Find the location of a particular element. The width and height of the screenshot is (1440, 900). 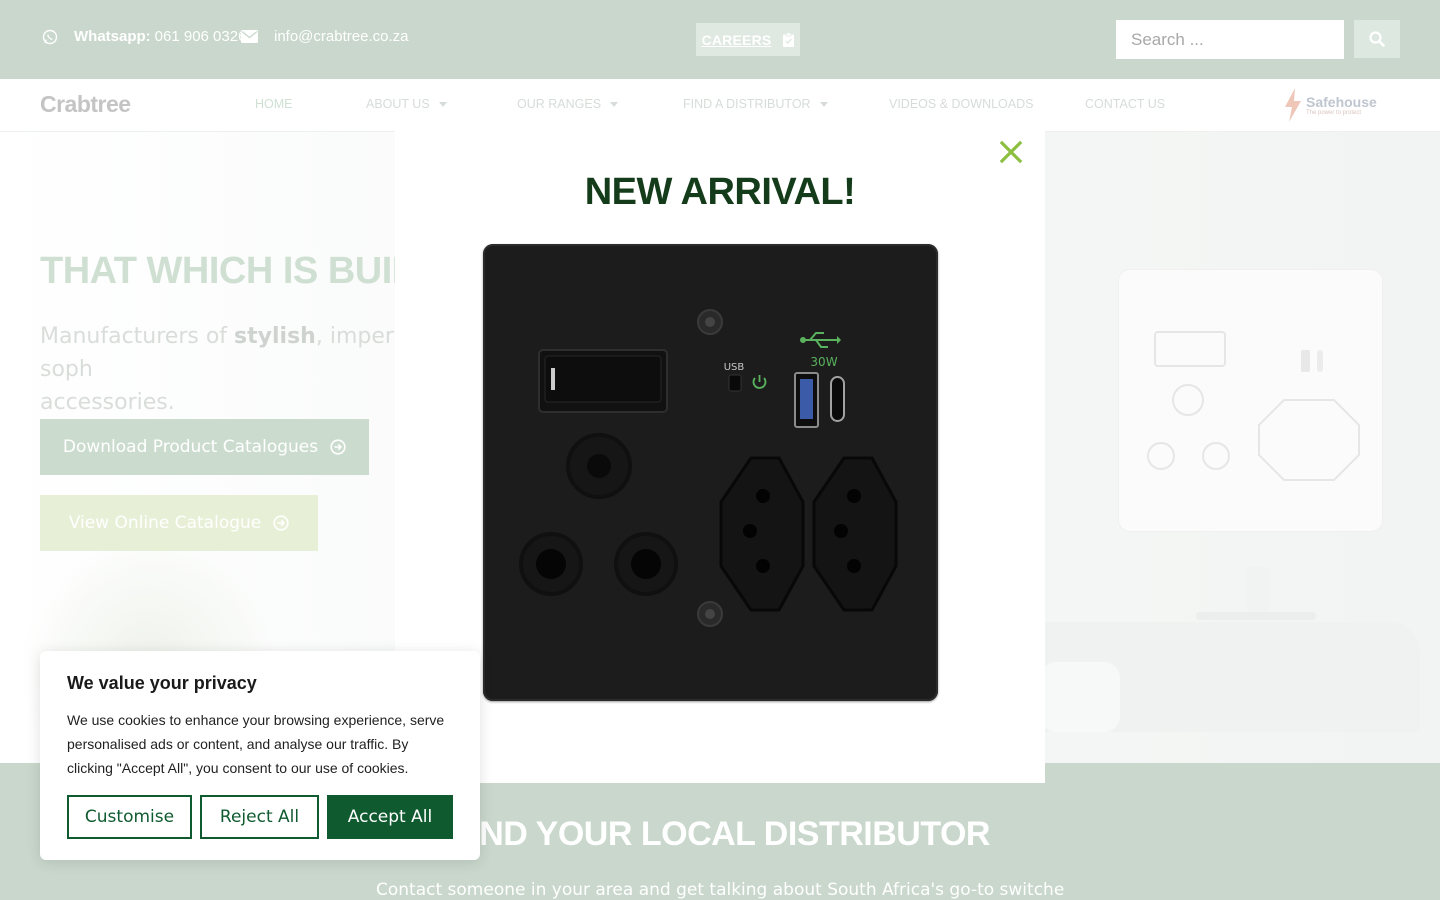

modal-title: NEW ARRIVAL! is located at coordinates (720, 192).